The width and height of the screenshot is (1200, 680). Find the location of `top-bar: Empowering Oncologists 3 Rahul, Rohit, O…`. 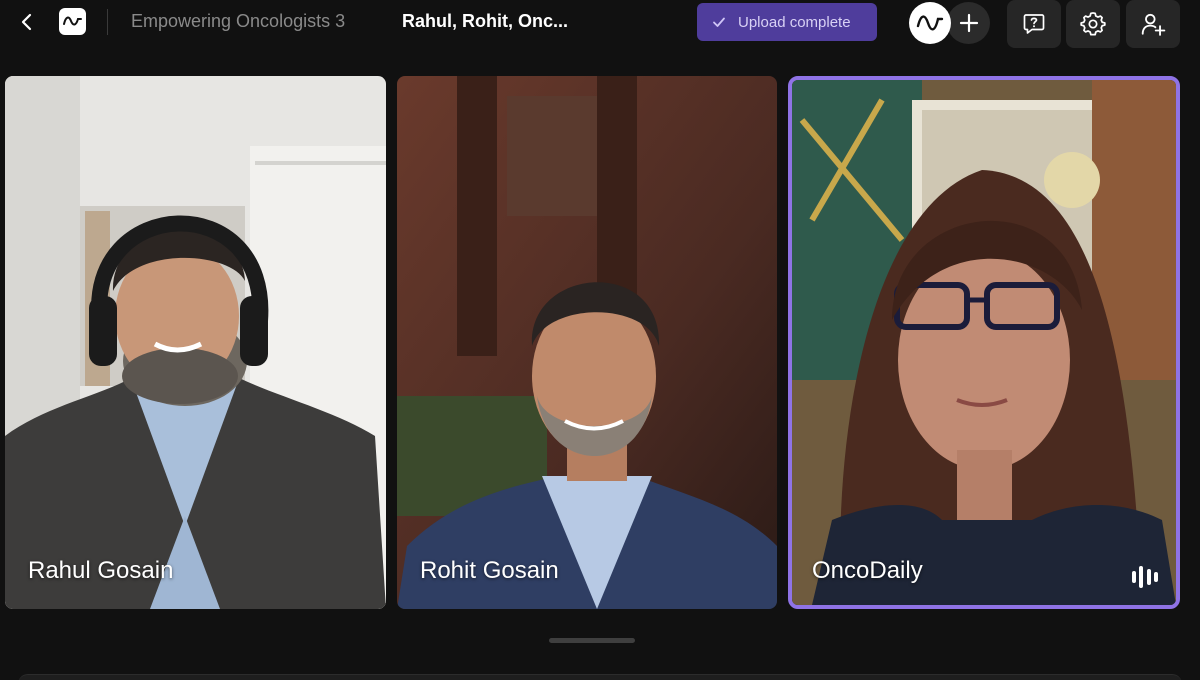

top-bar: Empowering Oncologists 3 Rahul, Rohit, O… is located at coordinates (600, 24).